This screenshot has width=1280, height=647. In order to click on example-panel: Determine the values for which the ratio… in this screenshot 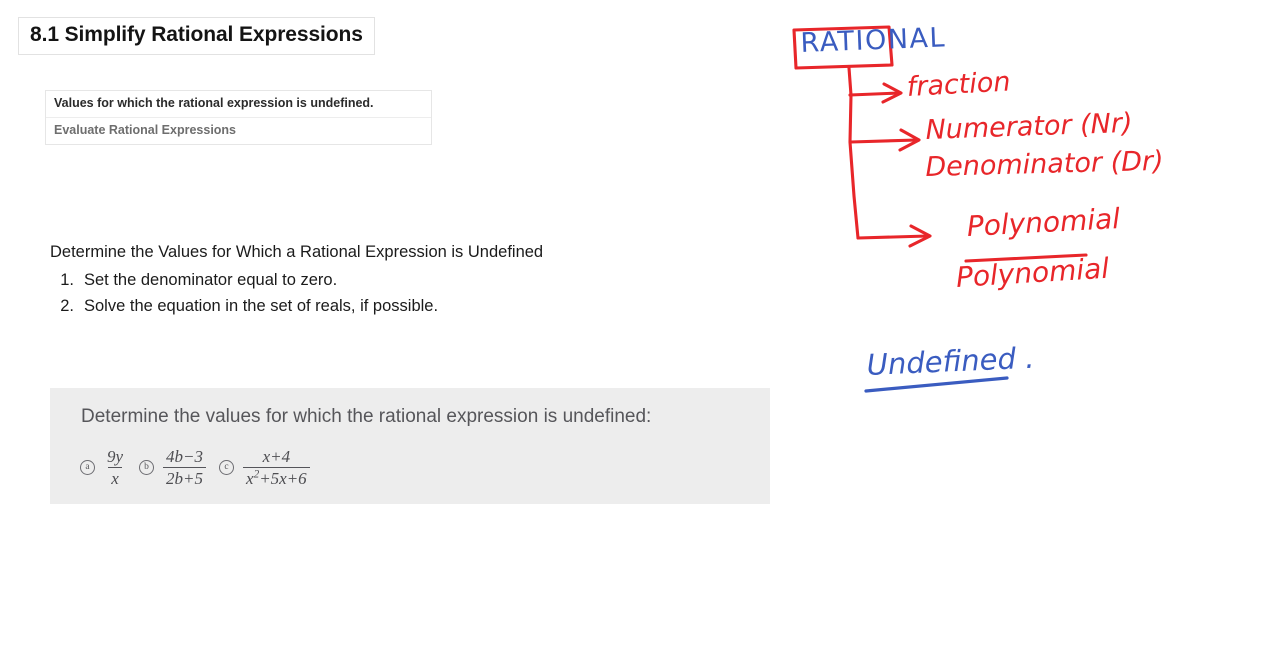, I will do `click(410, 446)`.